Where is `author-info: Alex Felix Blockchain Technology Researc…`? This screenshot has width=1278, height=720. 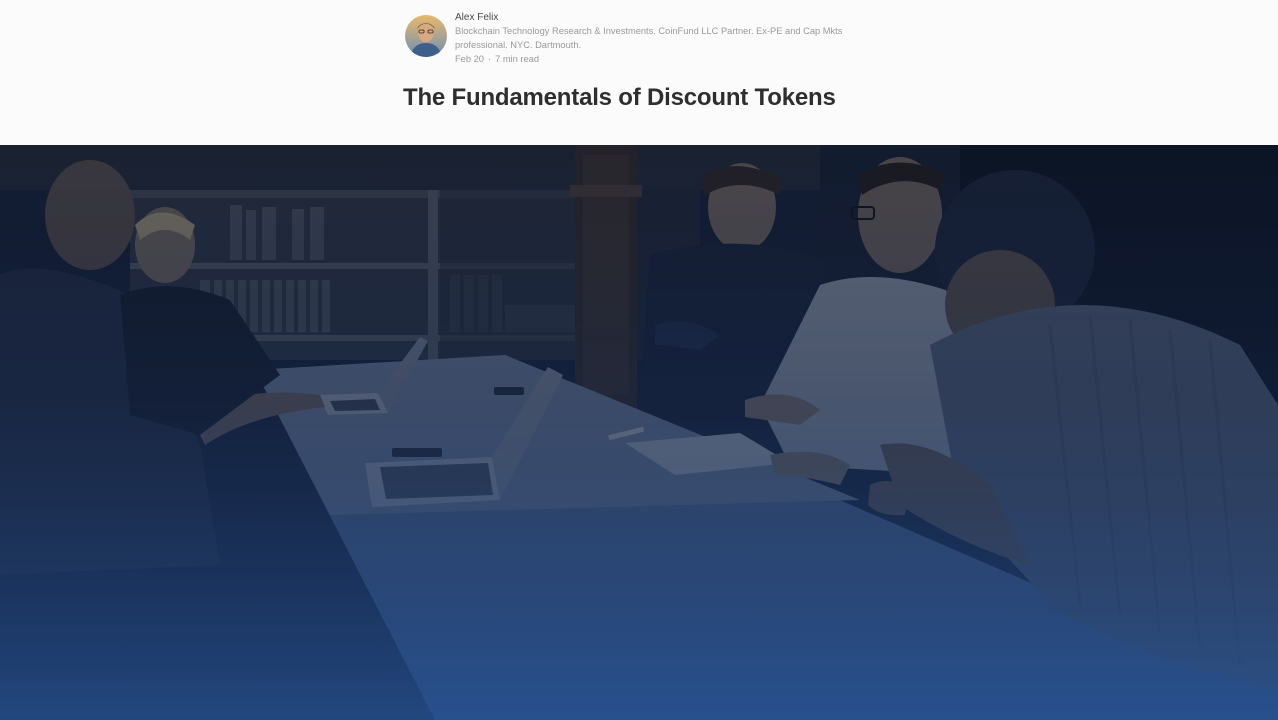 author-info: Alex Felix Blockchain Technology Researc… is located at coordinates (655, 38).